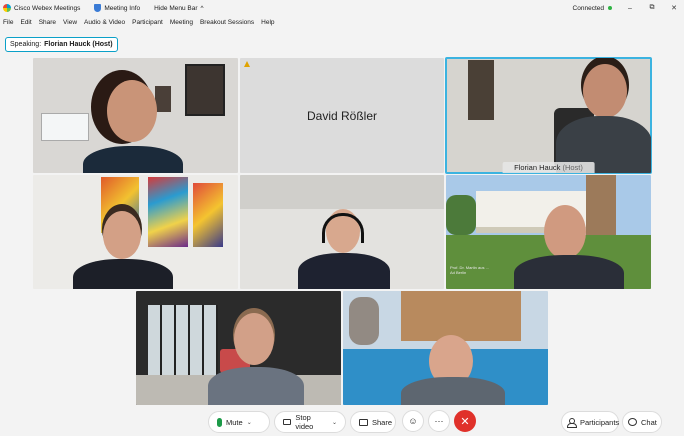 This screenshot has width=684, height=436. Describe the element at coordinates (364, 321) in the screenshot. I see `bare-tree` at that location.